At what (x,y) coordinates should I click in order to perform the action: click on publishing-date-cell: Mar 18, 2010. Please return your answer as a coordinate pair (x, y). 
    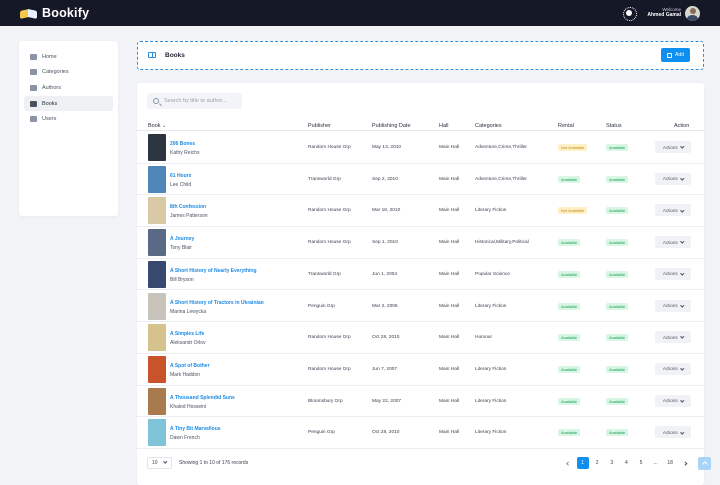
    Looking at the image, I should click on (386, 211).